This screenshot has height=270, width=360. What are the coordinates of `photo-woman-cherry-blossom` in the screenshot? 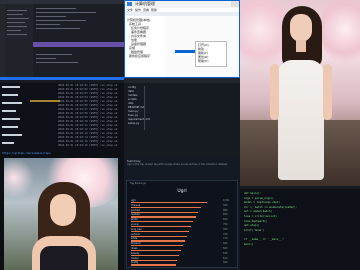 It's located at (61, 214).